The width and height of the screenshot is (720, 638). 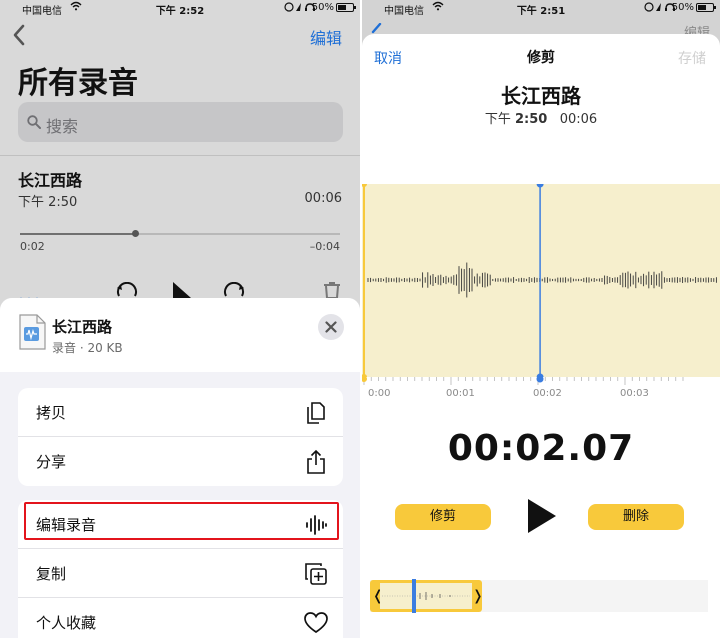 What do you see at coordinates (542, 516) in the screenshot?
I see `play-icon` at bounding box center [542, 516].